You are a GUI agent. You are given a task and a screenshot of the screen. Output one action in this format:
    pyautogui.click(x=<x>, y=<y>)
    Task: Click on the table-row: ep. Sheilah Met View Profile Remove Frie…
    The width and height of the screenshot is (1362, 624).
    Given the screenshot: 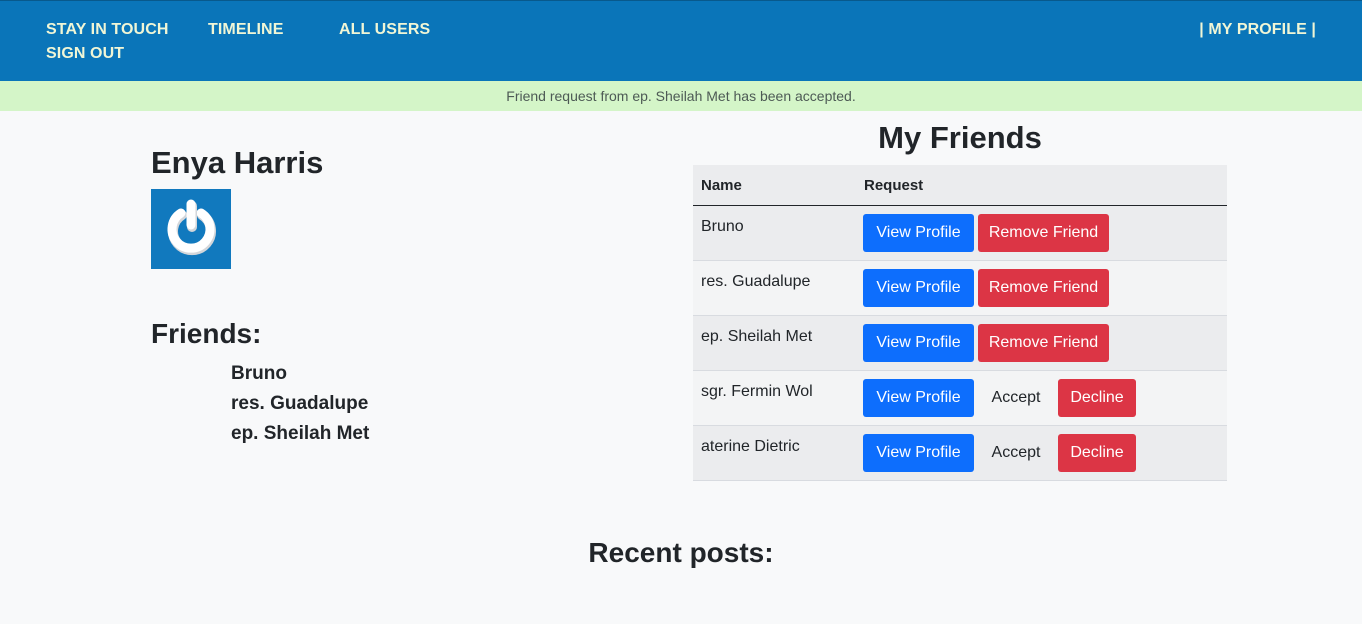 What is the action you would take?
    pyautogui.click(x=960, y=343)
    